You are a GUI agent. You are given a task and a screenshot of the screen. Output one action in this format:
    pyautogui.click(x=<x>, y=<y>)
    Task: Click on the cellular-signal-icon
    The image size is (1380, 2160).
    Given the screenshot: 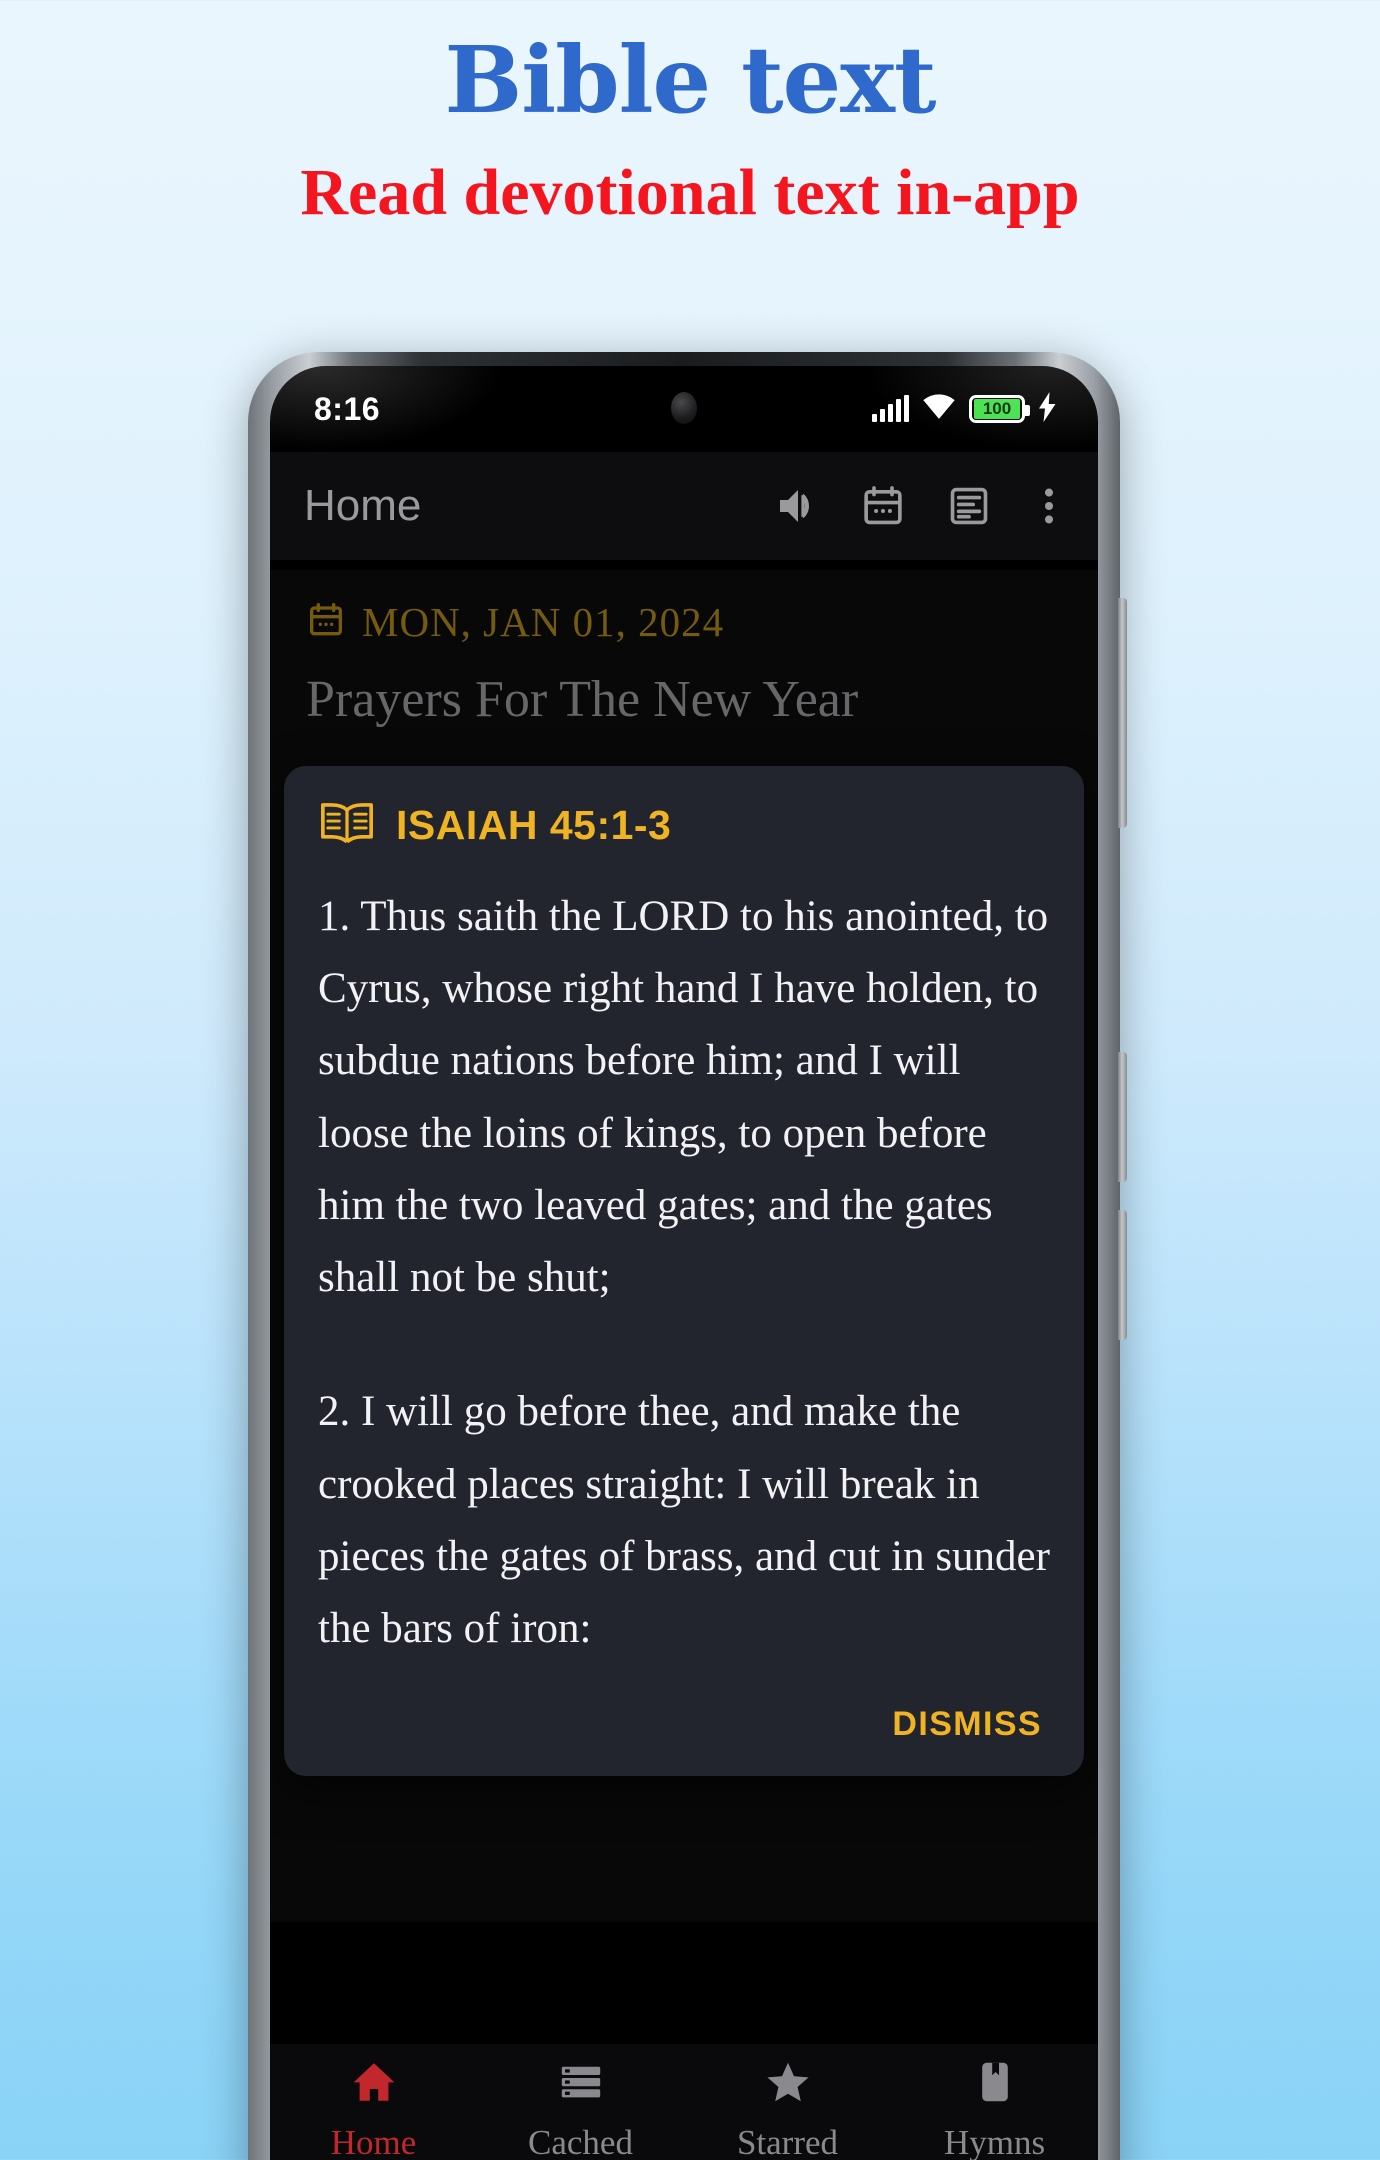 What is the action you would take?
    pyautogui.click(x=890, y=408)
    